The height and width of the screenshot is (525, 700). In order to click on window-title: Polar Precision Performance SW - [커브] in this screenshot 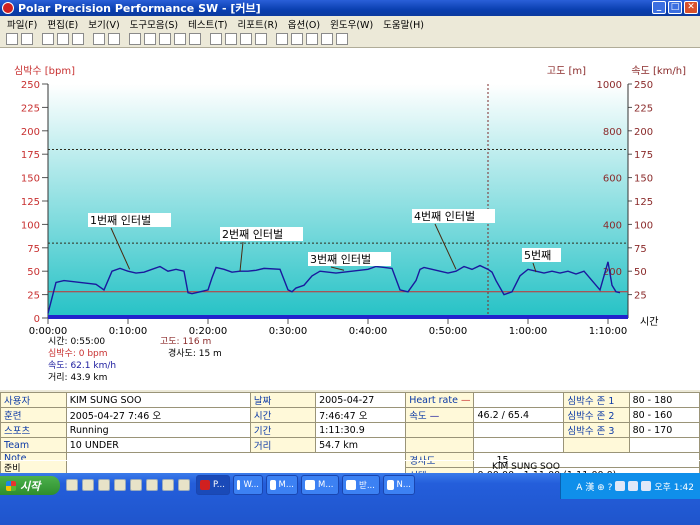, I will do `click(139, 8)`.